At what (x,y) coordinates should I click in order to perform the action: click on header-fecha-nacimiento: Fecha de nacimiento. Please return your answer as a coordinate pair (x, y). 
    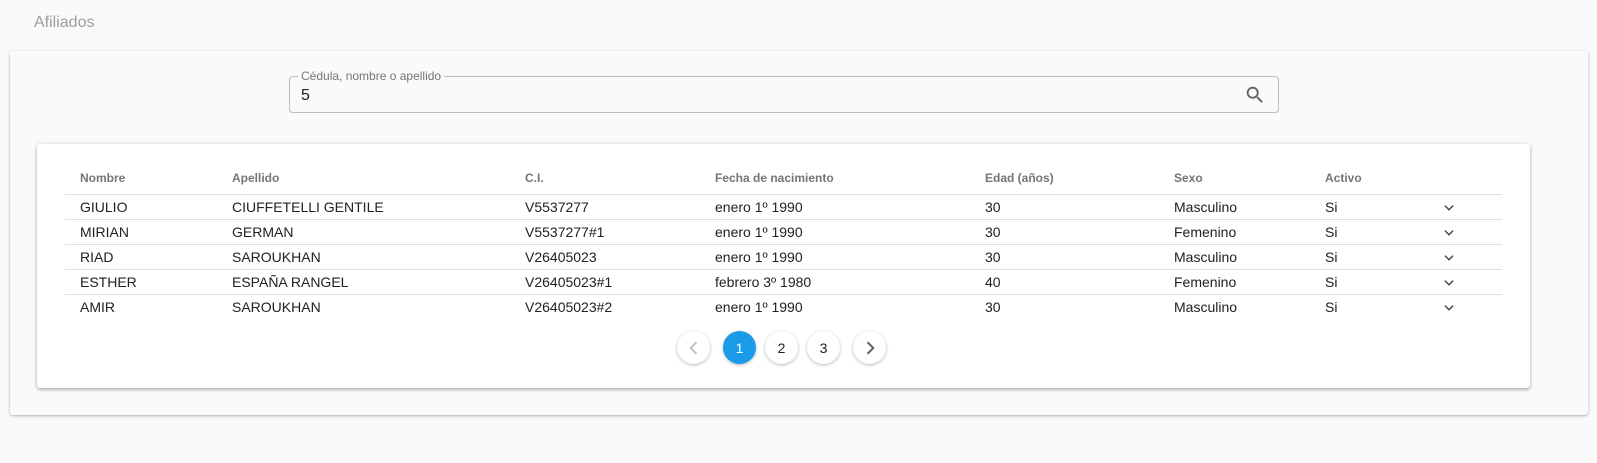
    Looking at the image, I should click on (835, 178).